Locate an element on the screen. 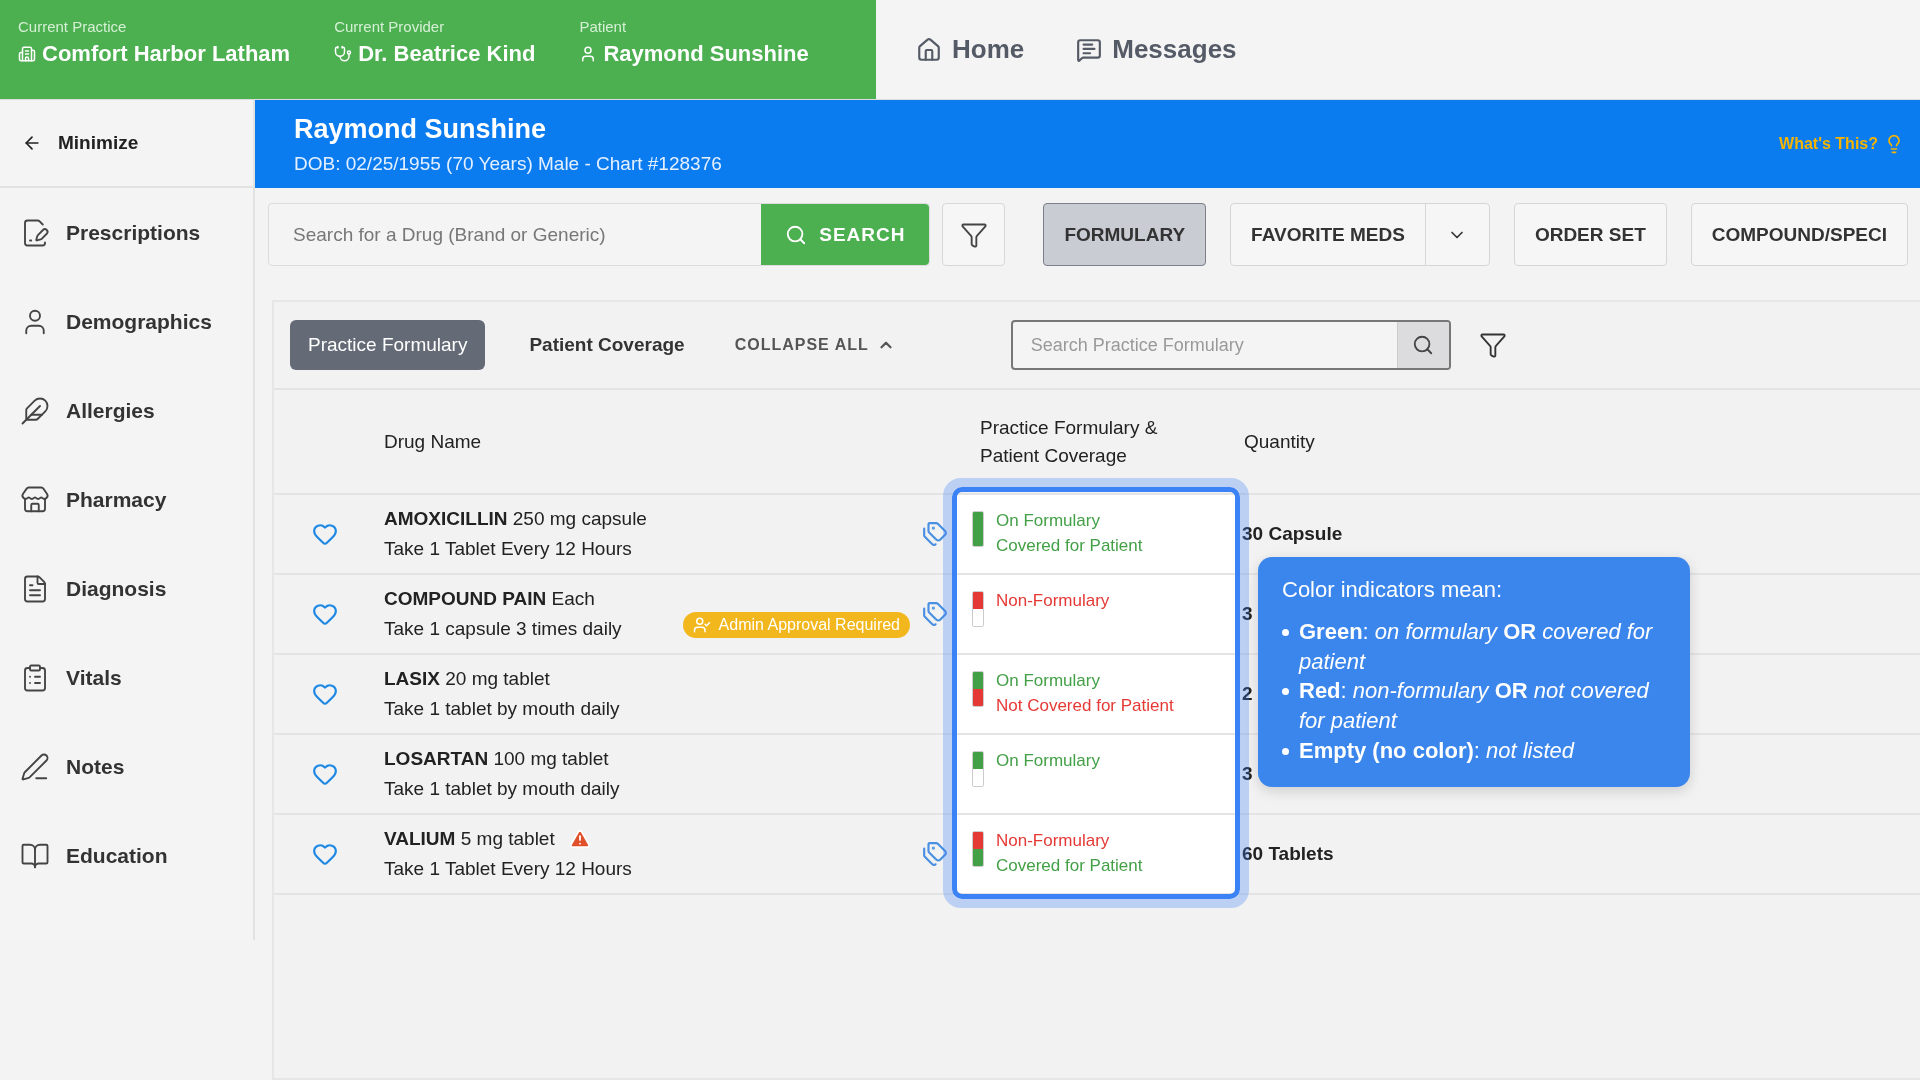  quantity: 60 Tablets is located at coordinates (1288, 854).